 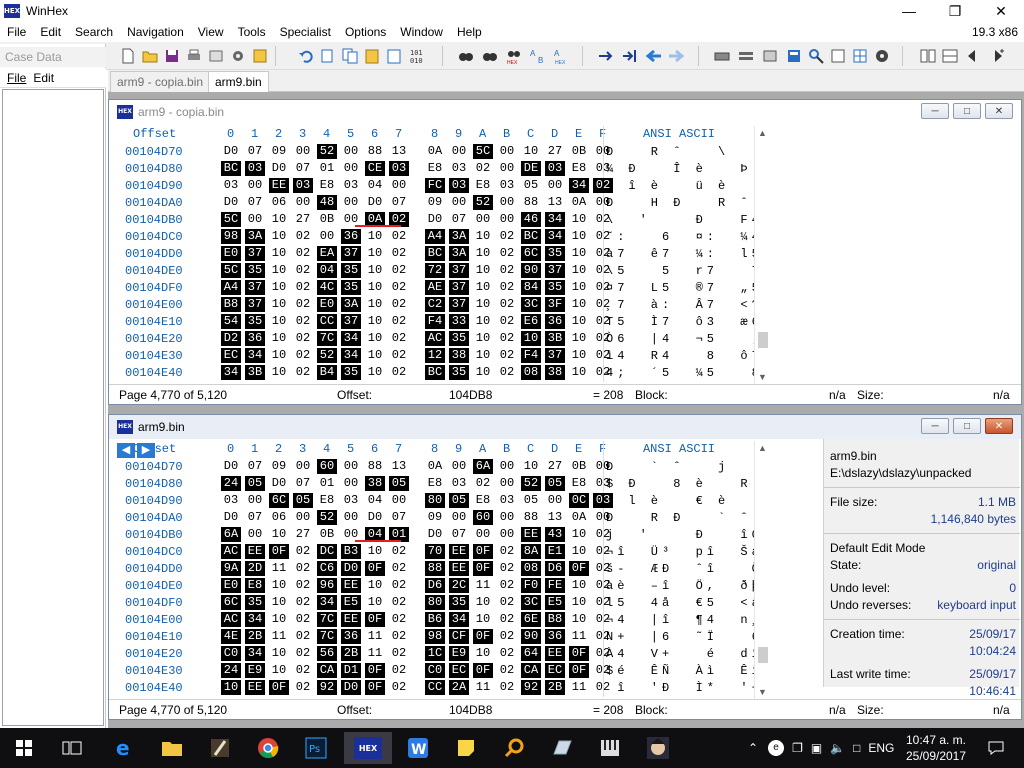 I want to click on back-icon, so click(x=654, y=56).